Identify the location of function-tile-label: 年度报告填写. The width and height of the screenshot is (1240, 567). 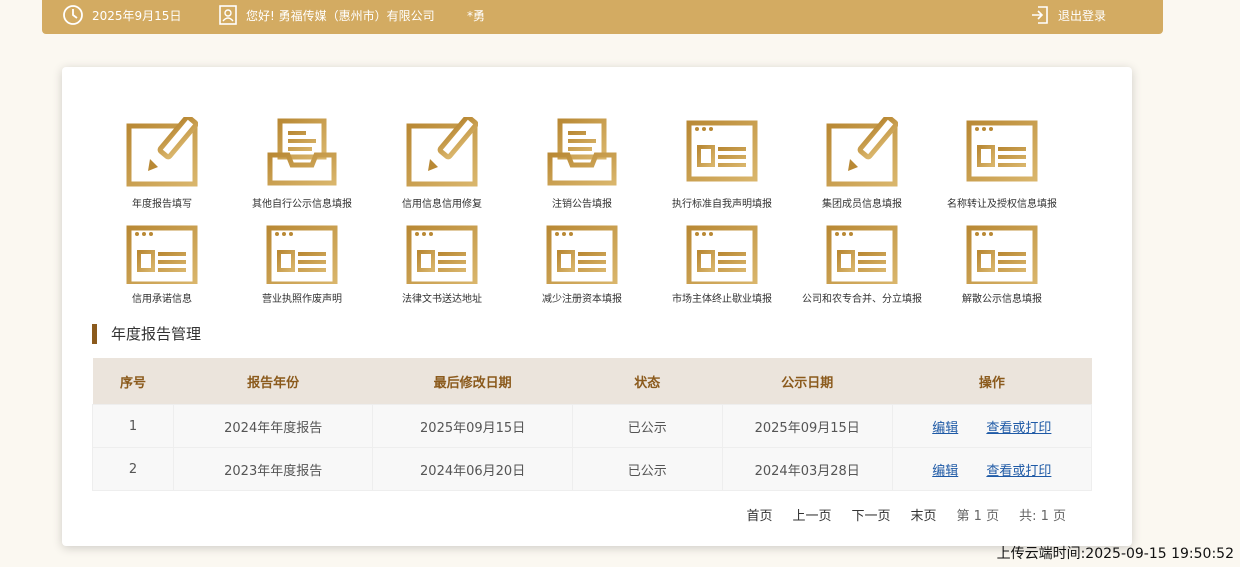
(162, 204).